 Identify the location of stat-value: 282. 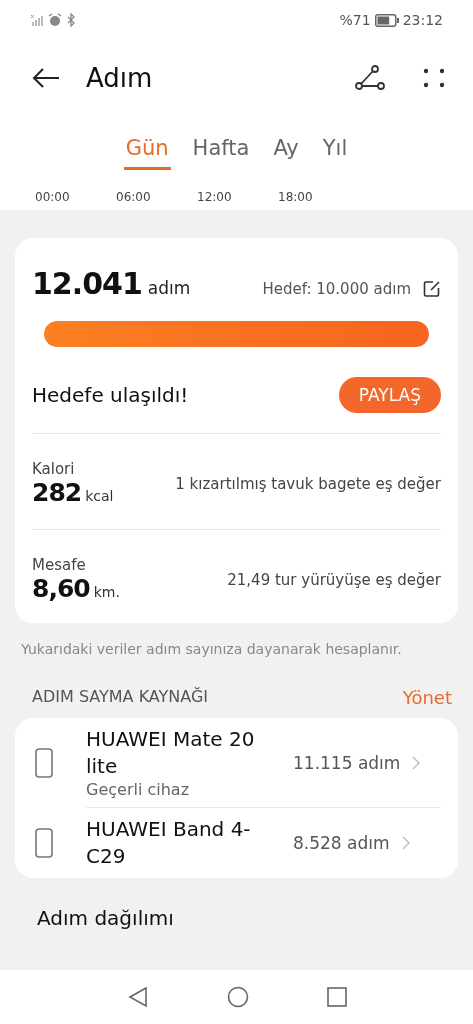
(57, 492).